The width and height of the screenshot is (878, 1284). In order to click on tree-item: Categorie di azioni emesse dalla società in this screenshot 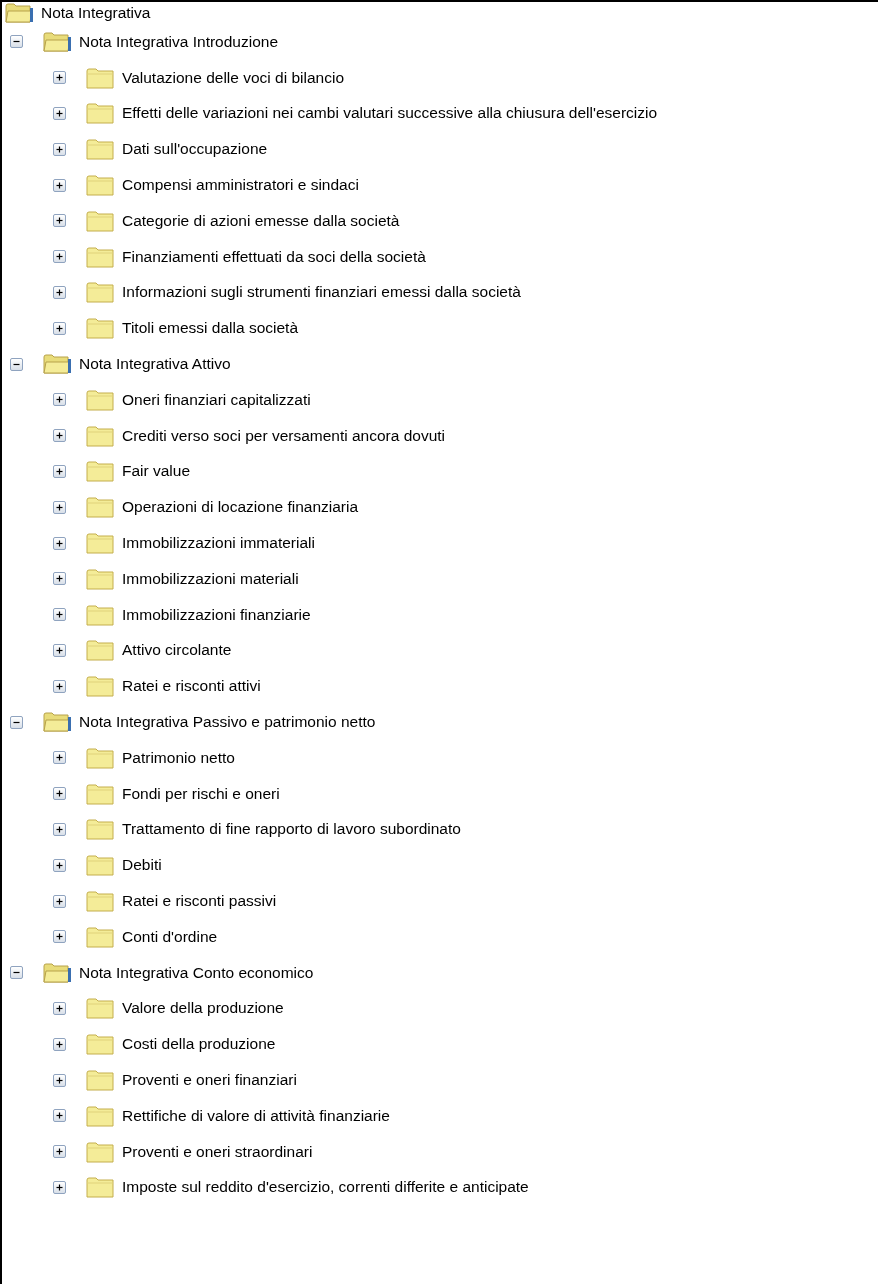, I will do `click(261, 220)`.